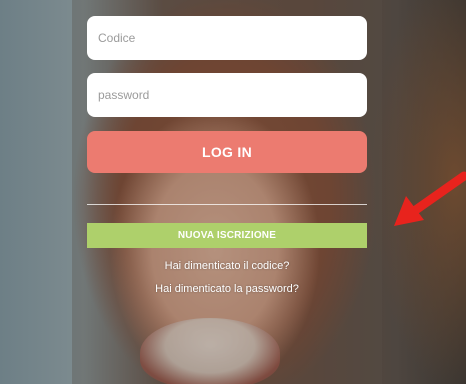 The height and width of the screenshot is (384, 466). Describe the element at coordinates (227, 289) in the screenshot. I see `forgot-password-link: Hai dimenticato la password?` at that location.